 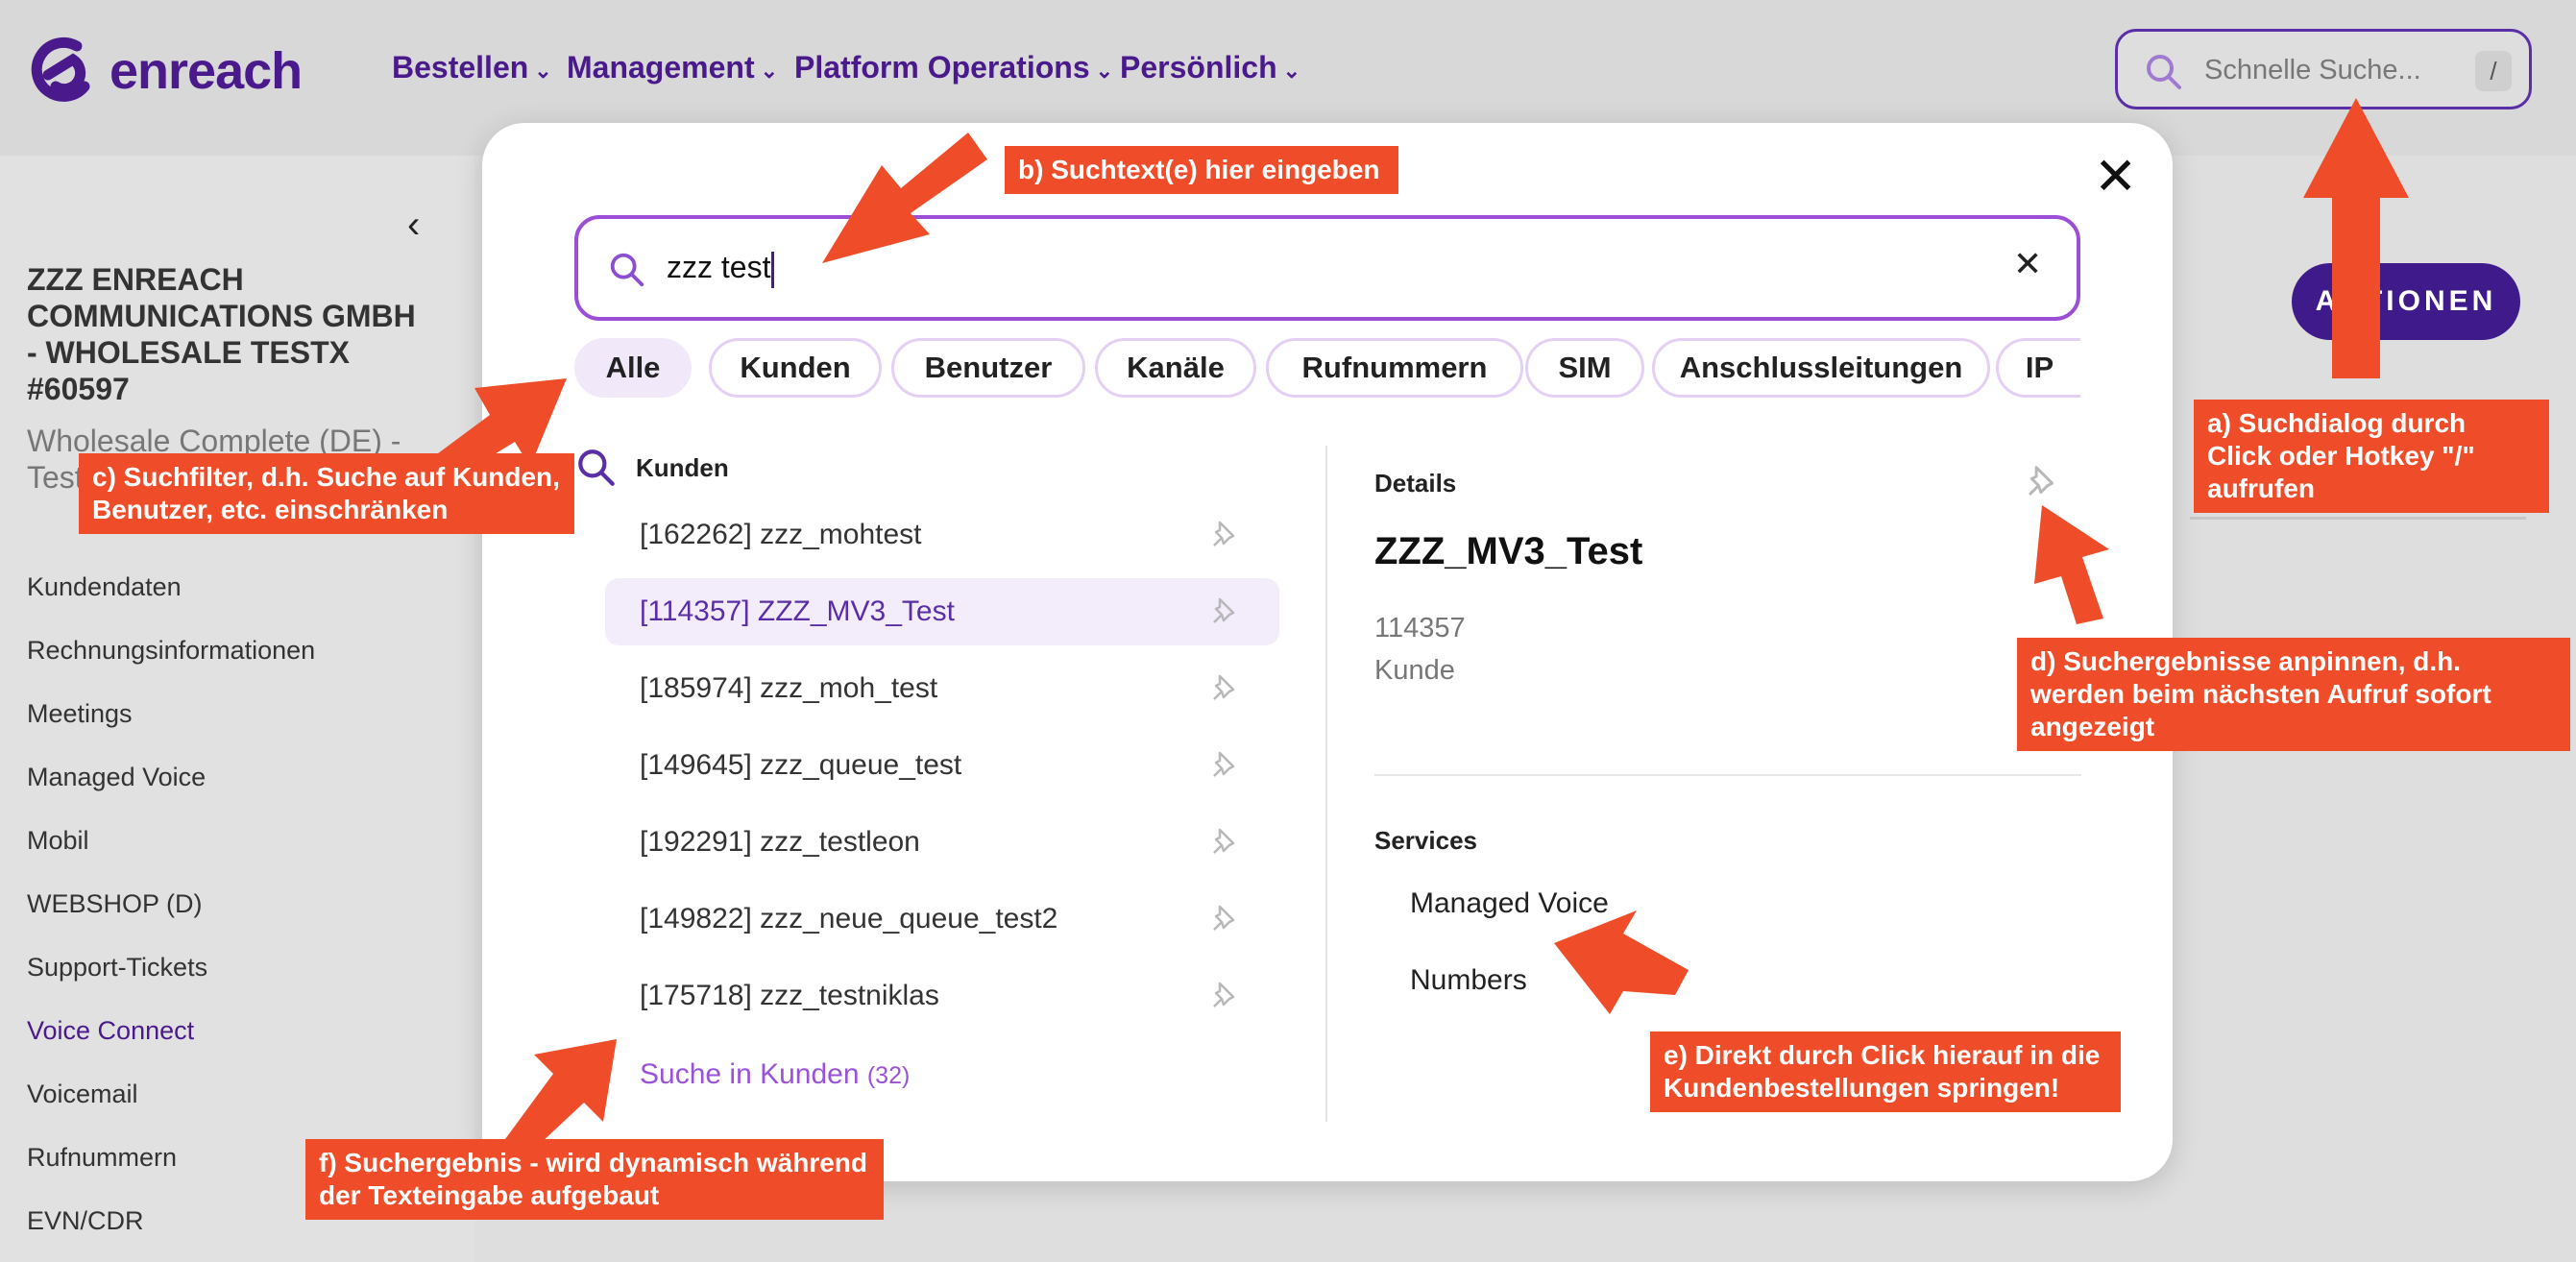 What do you see at coordinates (1621, 962) in the screenshot?
I see `arrow-e` at bounding box center [1621, 962].